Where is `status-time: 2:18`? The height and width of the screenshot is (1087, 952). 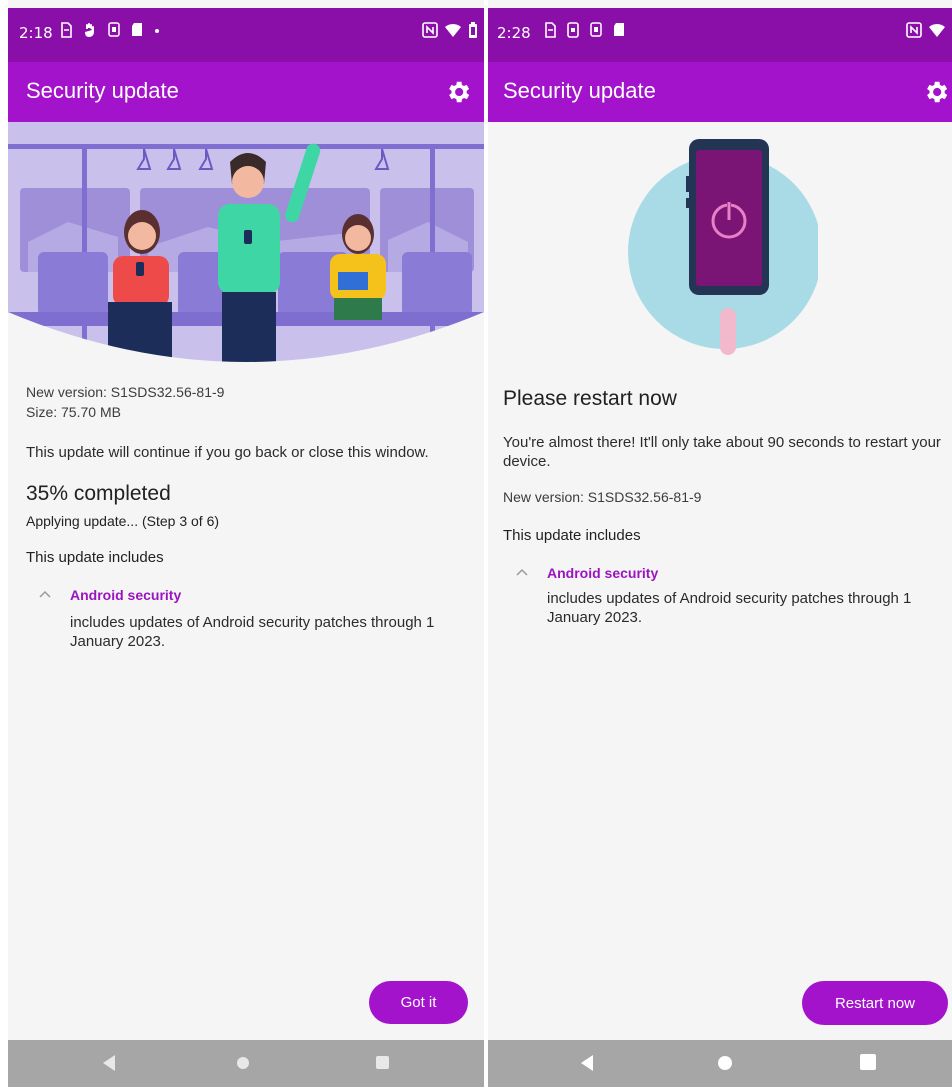 status-time: 2:18 is located at coordinates (36, 33).